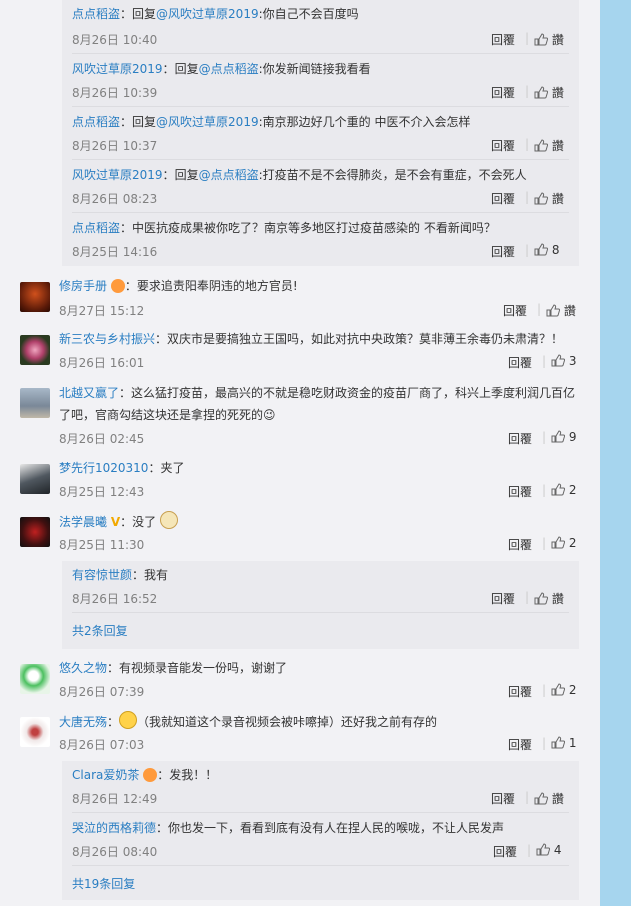 The width and height of the screenshot is (631, 906). What do you see at coordinates (392, 175) in the screenshot?
I see `reply-text: :打疫苗不是不会得肺炎，是不会有重症，不会死人` at bounding box center [392, 175].